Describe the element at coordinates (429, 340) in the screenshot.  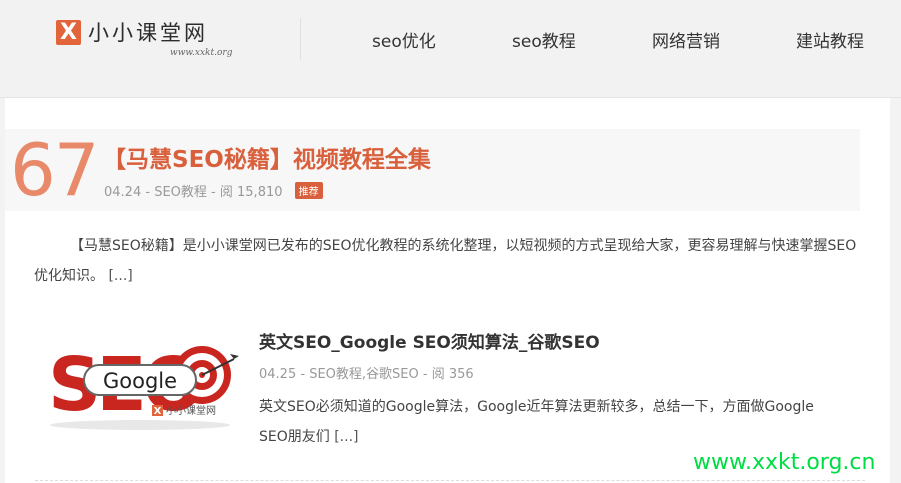
I see `post-title: 英文SEO_Google SEO须知算法_谷歌SEO` at that location.